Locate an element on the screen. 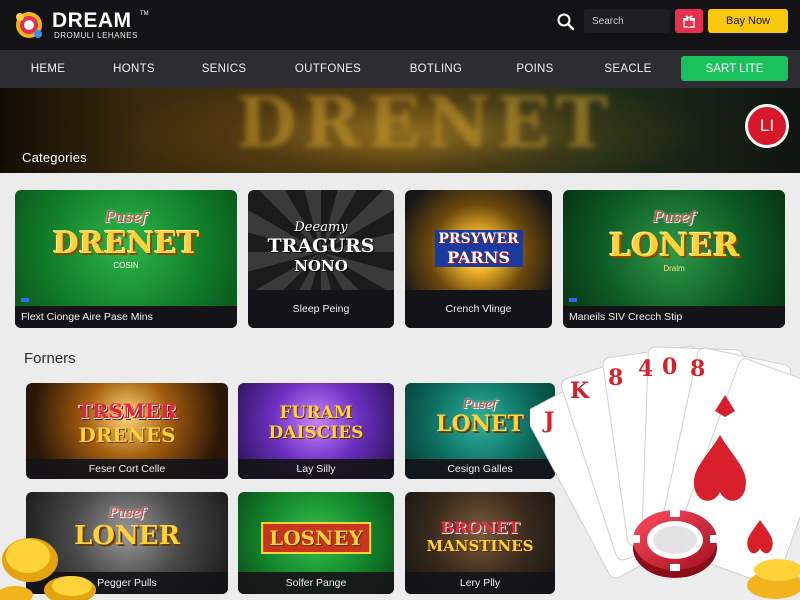 This screenshot has height=600, width=800. category-tile-logo: Pusef DRENET COSIN is located at coordinates (126, 239).